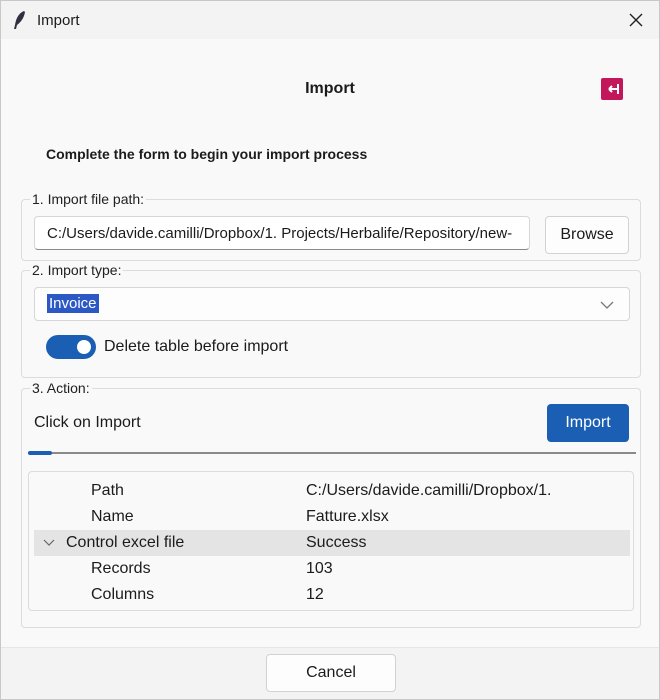 This screenshot has width=660, height=700. Describe the element at coordinates (112, 516) in the screenshot. I see `tree-key: Name` at that location.